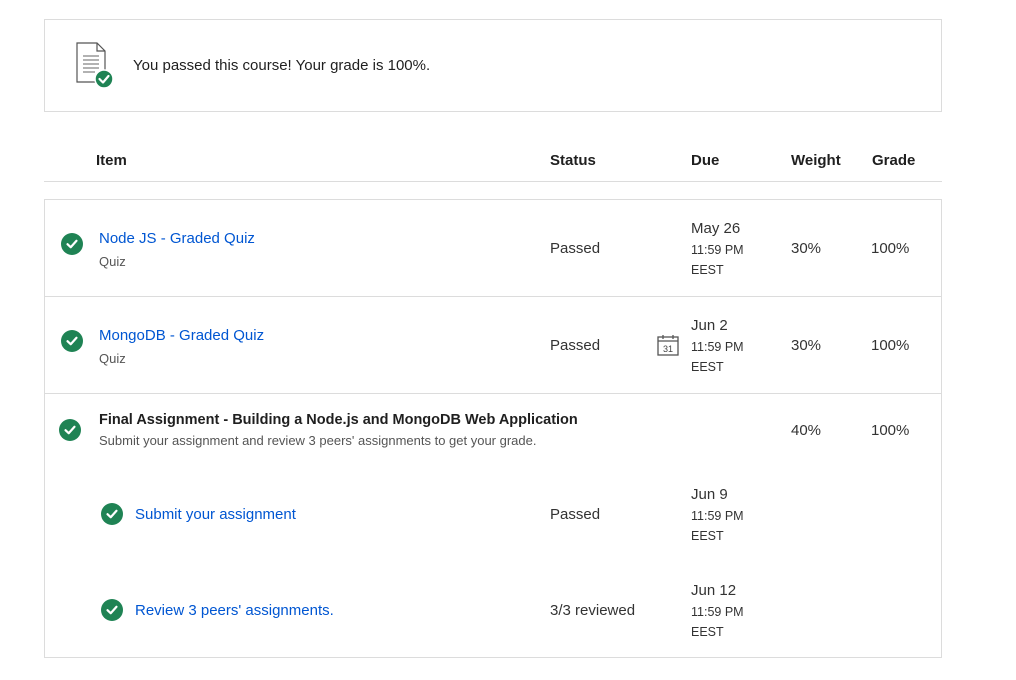 Image resolution: width=1016 pixels, height=680 pixels. Describe the element at coordinates (111, 160) in the screenshot. I see `column-header-item: Item` at that location.